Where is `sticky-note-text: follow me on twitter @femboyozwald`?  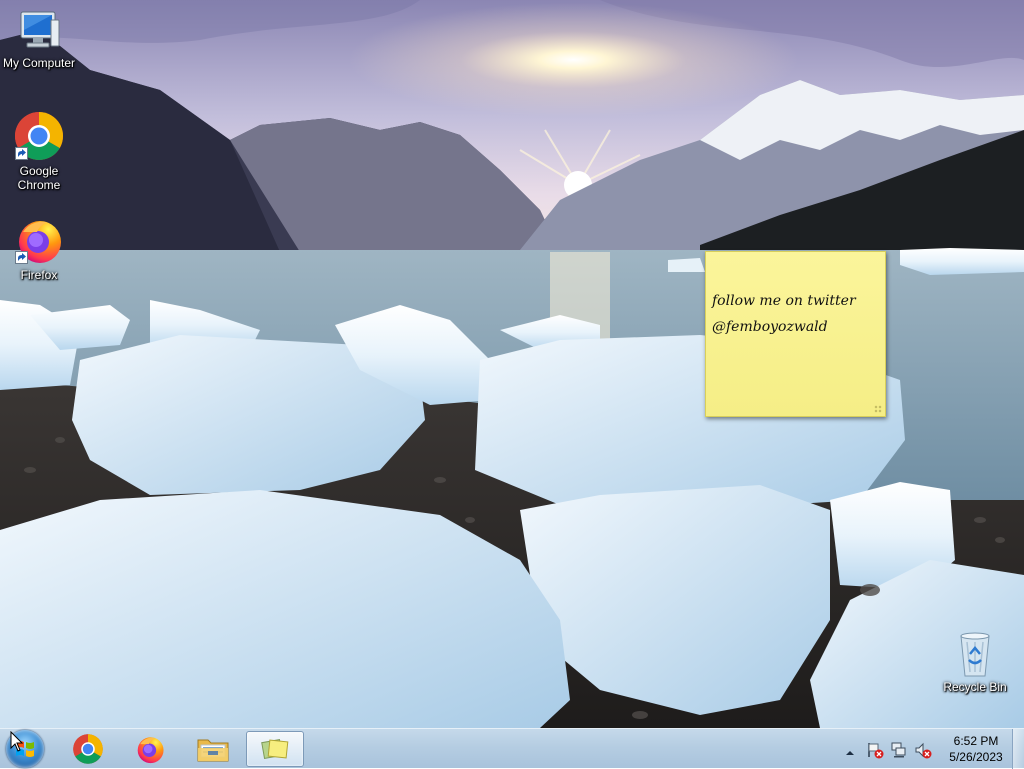
sticky-note-text: follow me on twitter @femboyozwald is located at coordinates (795, 314).